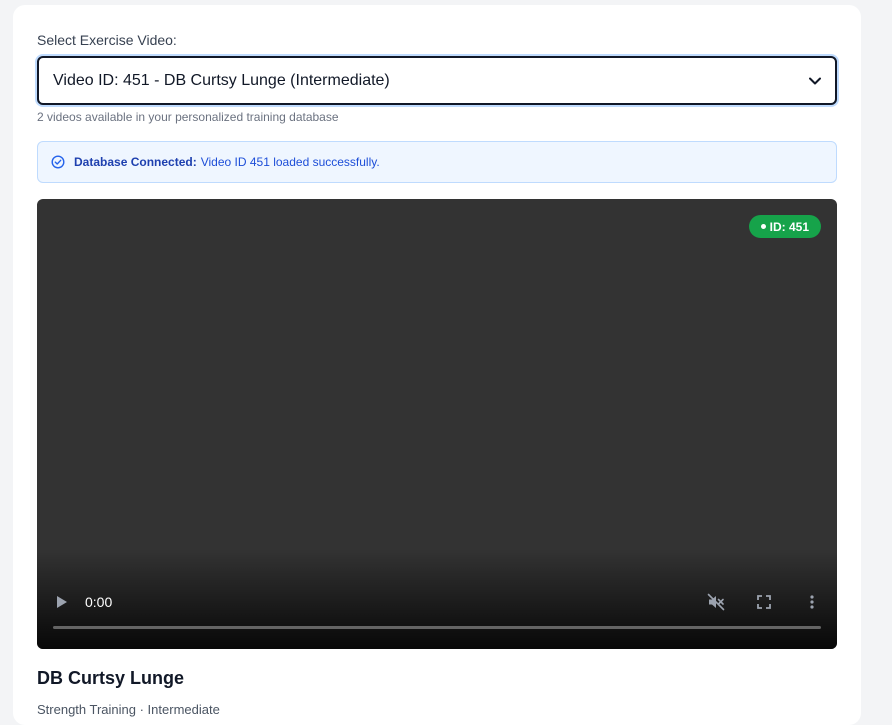 This screenshot has width=892, height=725. Describe the element at coordinates (437, 627) in the screenshot. I see `video-progress-bar` at that location.